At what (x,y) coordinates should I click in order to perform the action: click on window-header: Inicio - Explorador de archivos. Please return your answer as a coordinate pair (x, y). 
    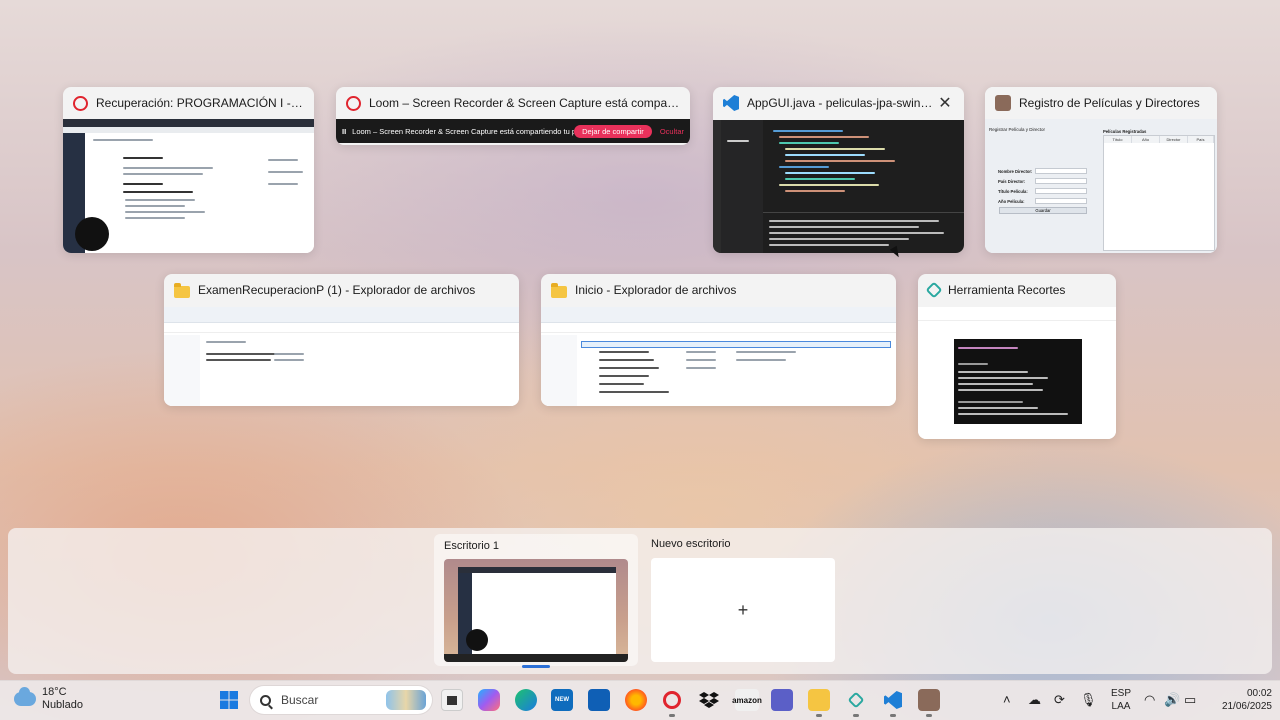
    Looking at the image, I should click on (718, 290).